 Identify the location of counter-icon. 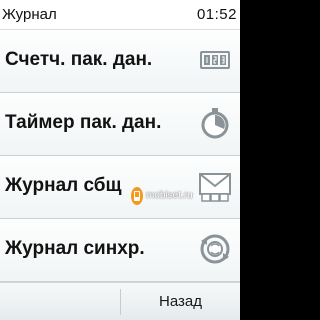
(215, 60).